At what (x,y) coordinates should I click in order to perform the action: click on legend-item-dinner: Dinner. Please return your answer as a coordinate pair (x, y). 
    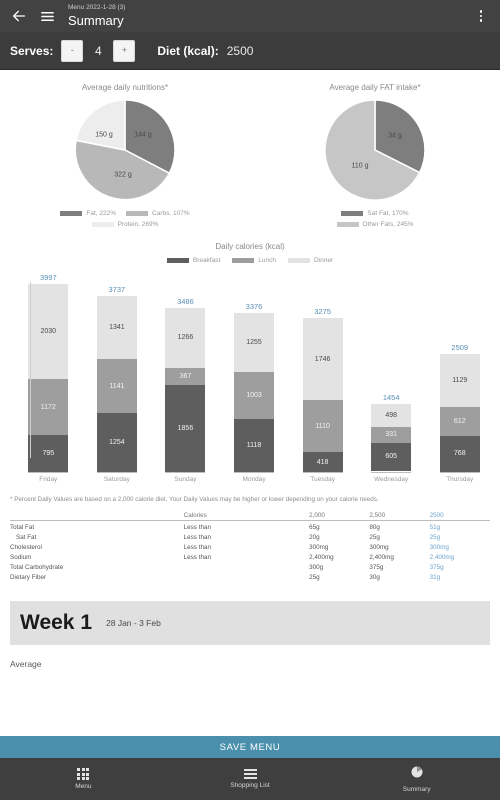
    Looking at the image, I should click on (310, 260).